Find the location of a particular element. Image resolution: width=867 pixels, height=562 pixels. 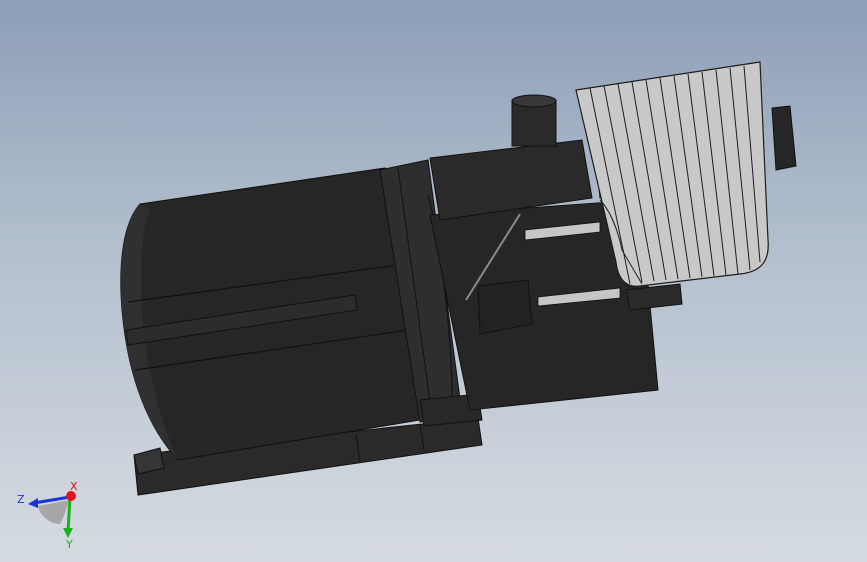

z-arrow-head-icon is located at coordinates (33, 503).